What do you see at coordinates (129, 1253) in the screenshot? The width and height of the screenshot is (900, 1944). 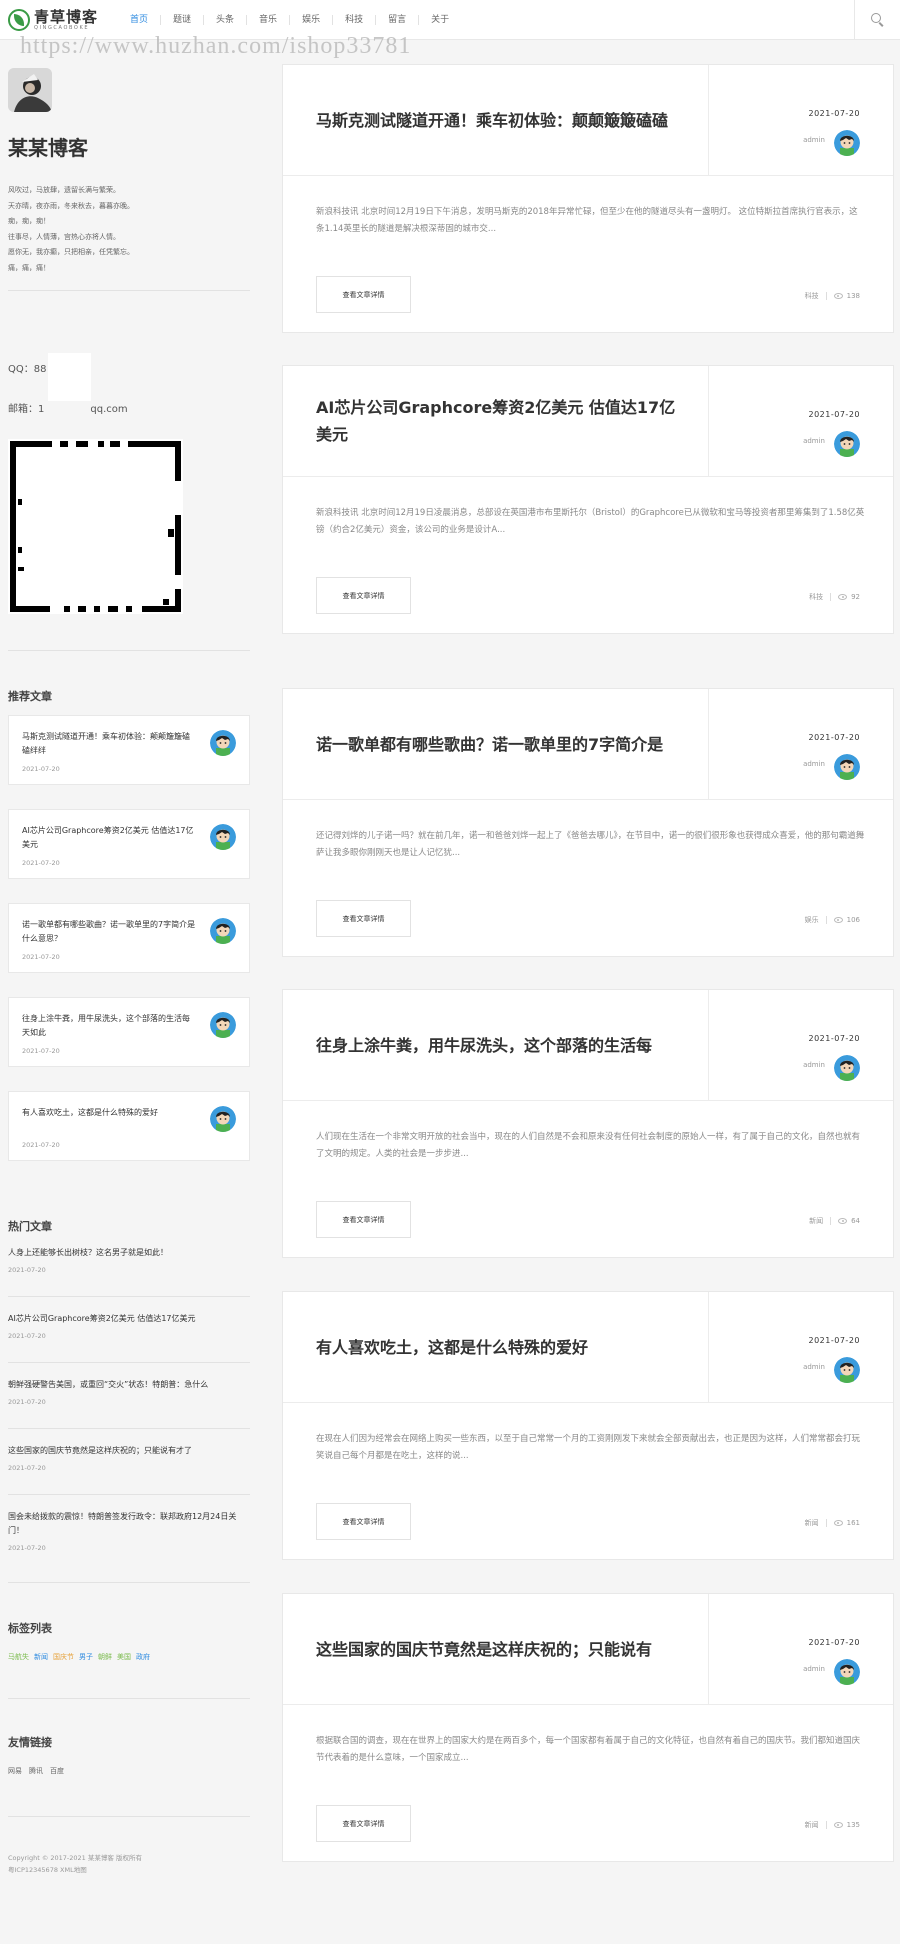 I see `hot-article-title: 人身上还能够长出树枝？这名男子就是如此！` at bounding box center [129, 1253].